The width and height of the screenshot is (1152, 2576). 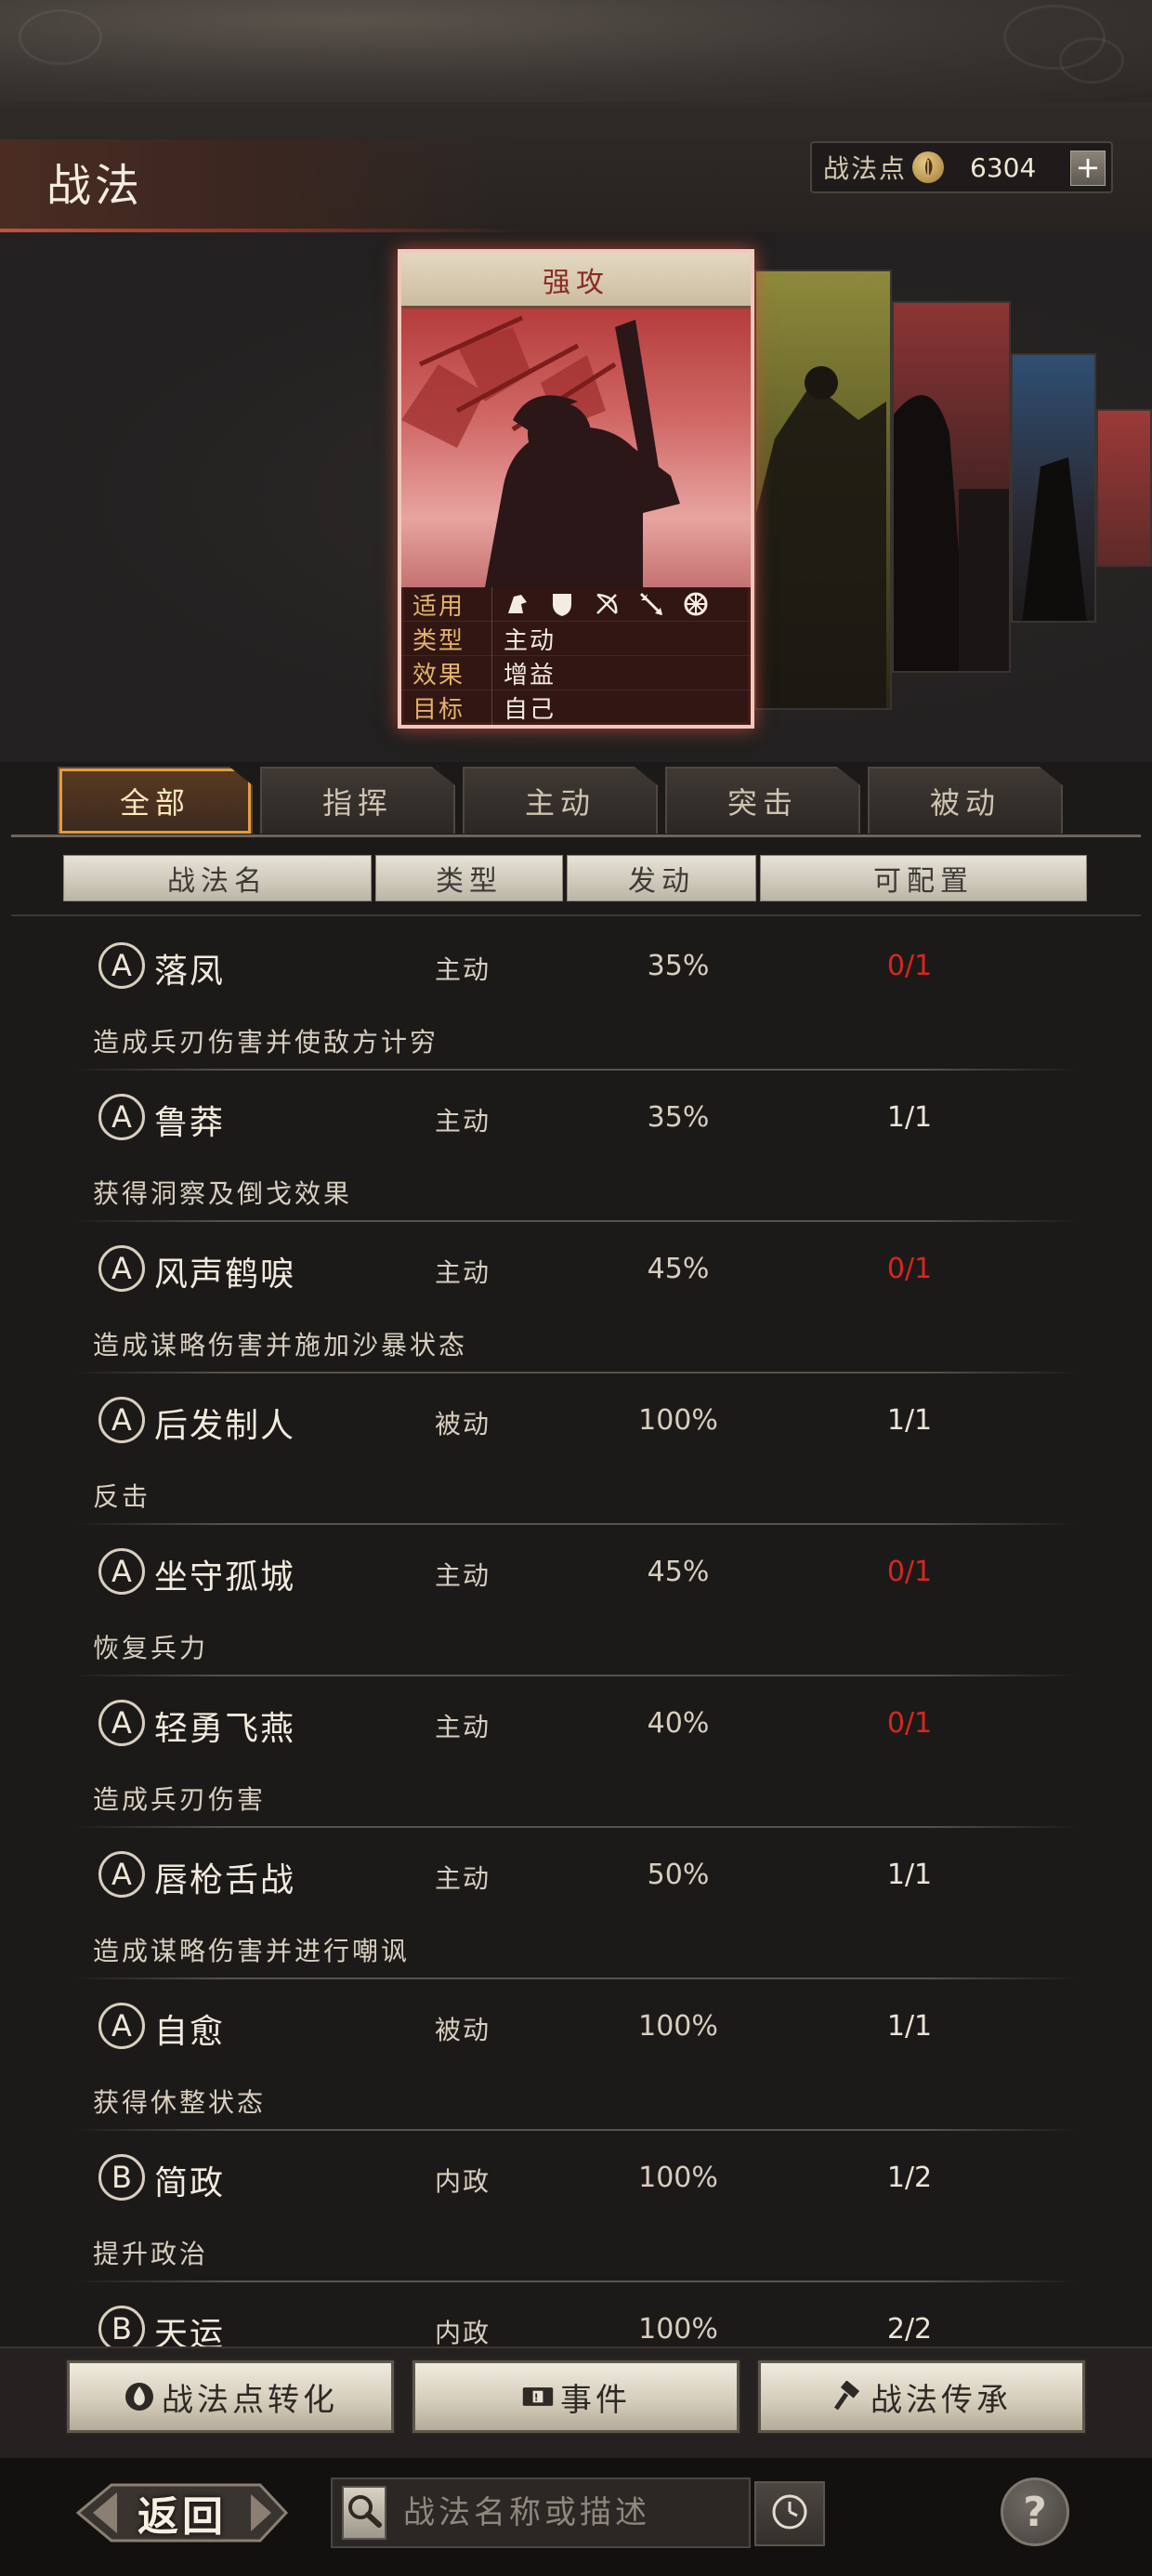 I want to click on skill-card-tertiary, so click(x=952, y=487).